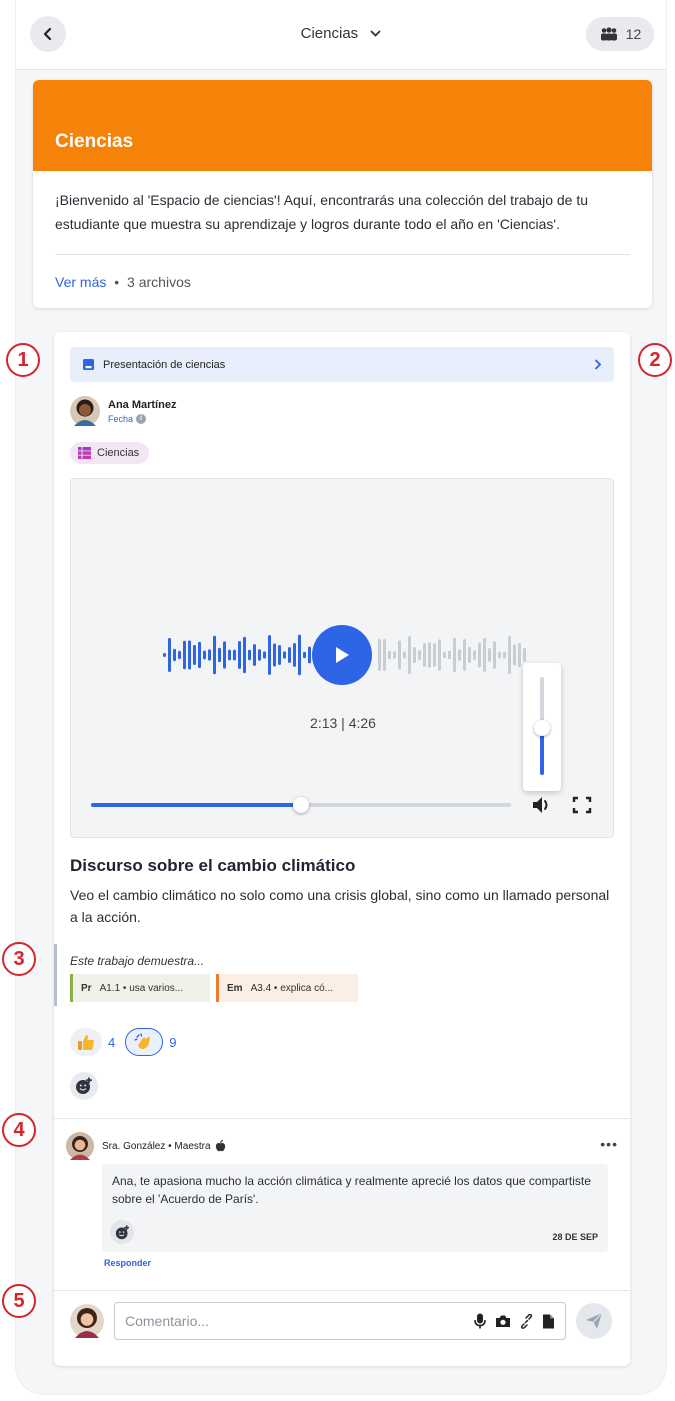 This screenshot has height=1401, width=675. I want to click on composer-tools, so click(514, 1321).